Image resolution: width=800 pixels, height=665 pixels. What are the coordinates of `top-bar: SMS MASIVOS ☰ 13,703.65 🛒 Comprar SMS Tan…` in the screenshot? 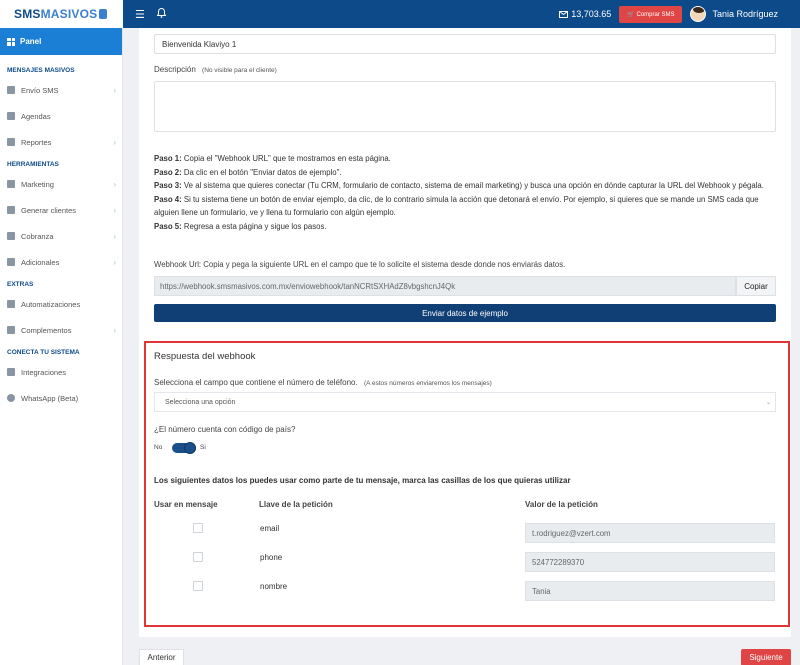 It's located at (400, 14).